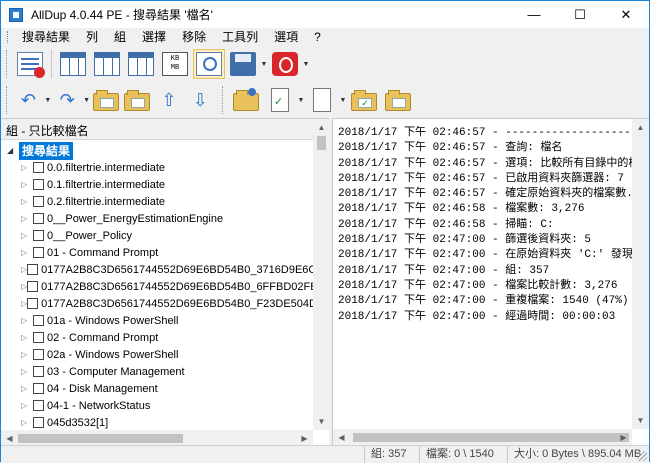 The height and width of the screenshot is (463, 650). I want to click on folder-settings-button, so click(246, 100).